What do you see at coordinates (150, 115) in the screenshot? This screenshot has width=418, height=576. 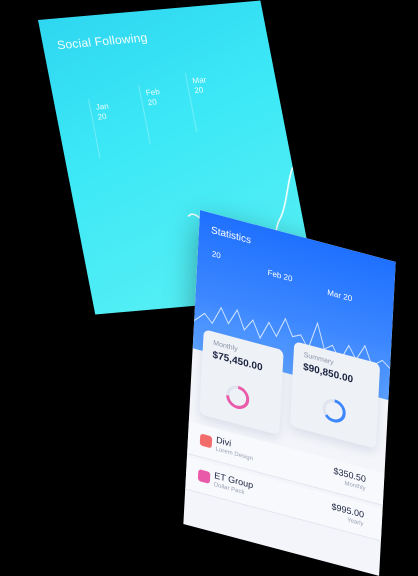 I see `date-column-feb: Feb 20` at bounding box center [150, 115].